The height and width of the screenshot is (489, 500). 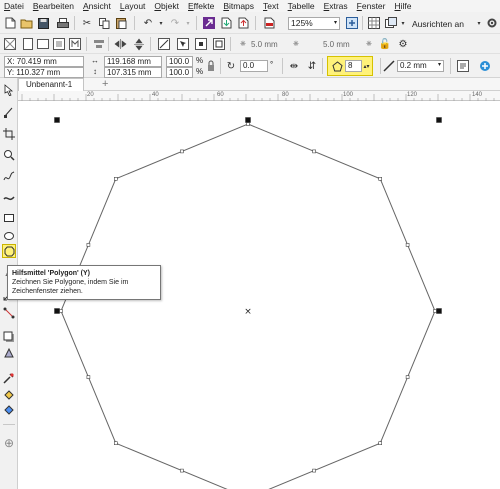 I want to click on height-field: 107.315 mm, so click(x=133, y=72).